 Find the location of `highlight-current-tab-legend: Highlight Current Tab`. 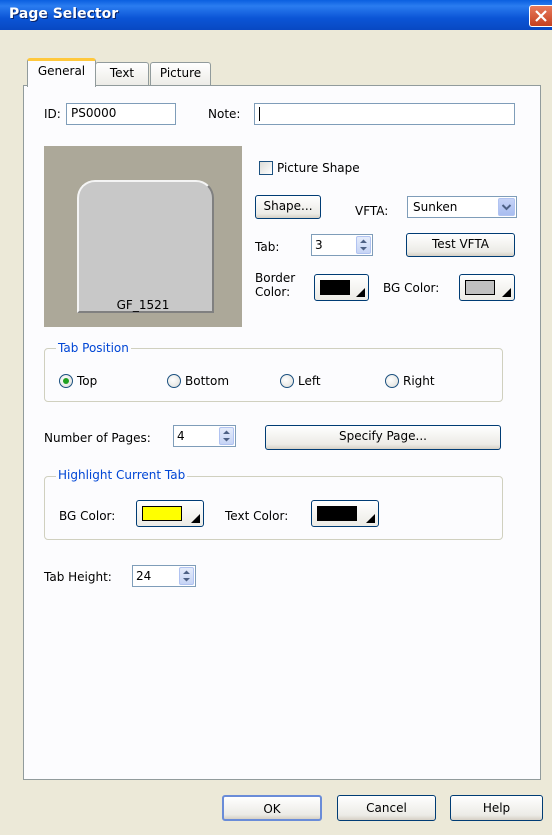

highlight-current-tab-legend: Highlight Current Tab is located at coordinates (122, 475).